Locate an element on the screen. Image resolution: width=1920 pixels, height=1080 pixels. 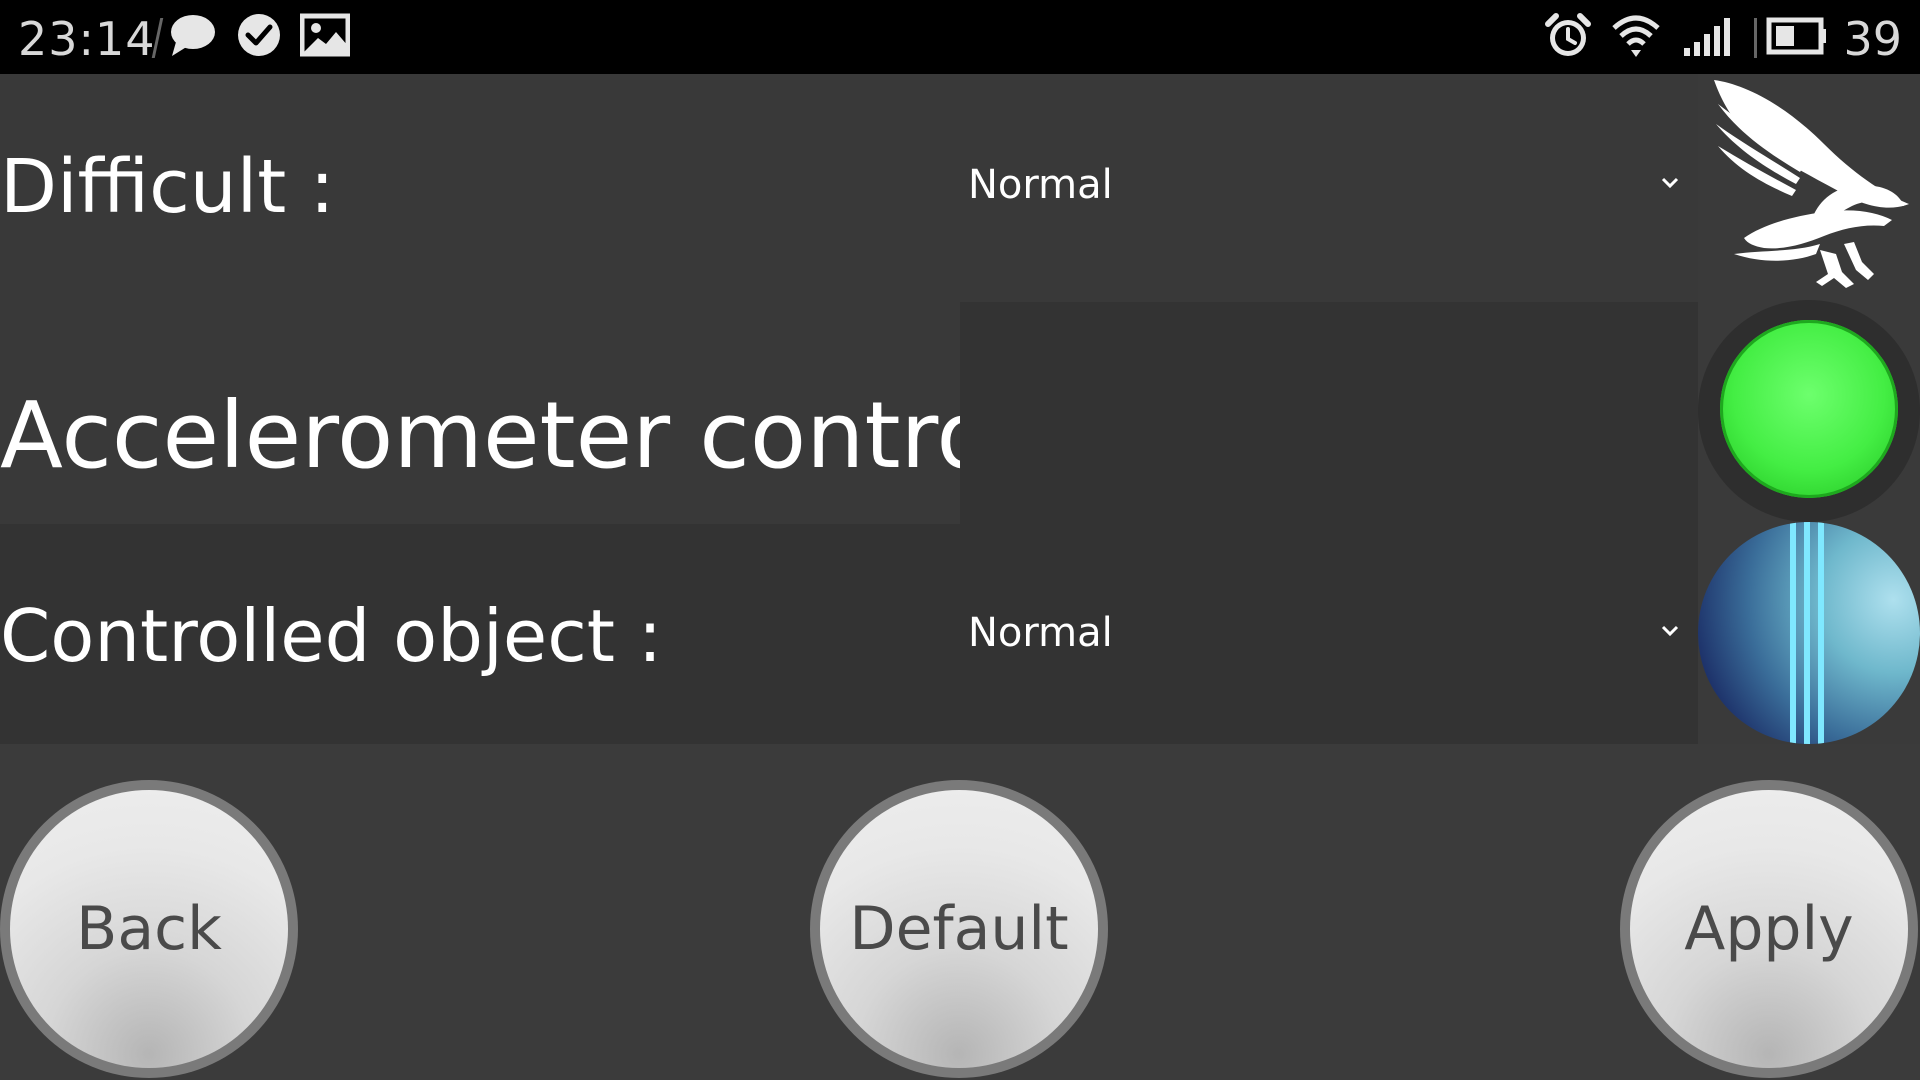
side-column is located at coordinates (1809, 409).